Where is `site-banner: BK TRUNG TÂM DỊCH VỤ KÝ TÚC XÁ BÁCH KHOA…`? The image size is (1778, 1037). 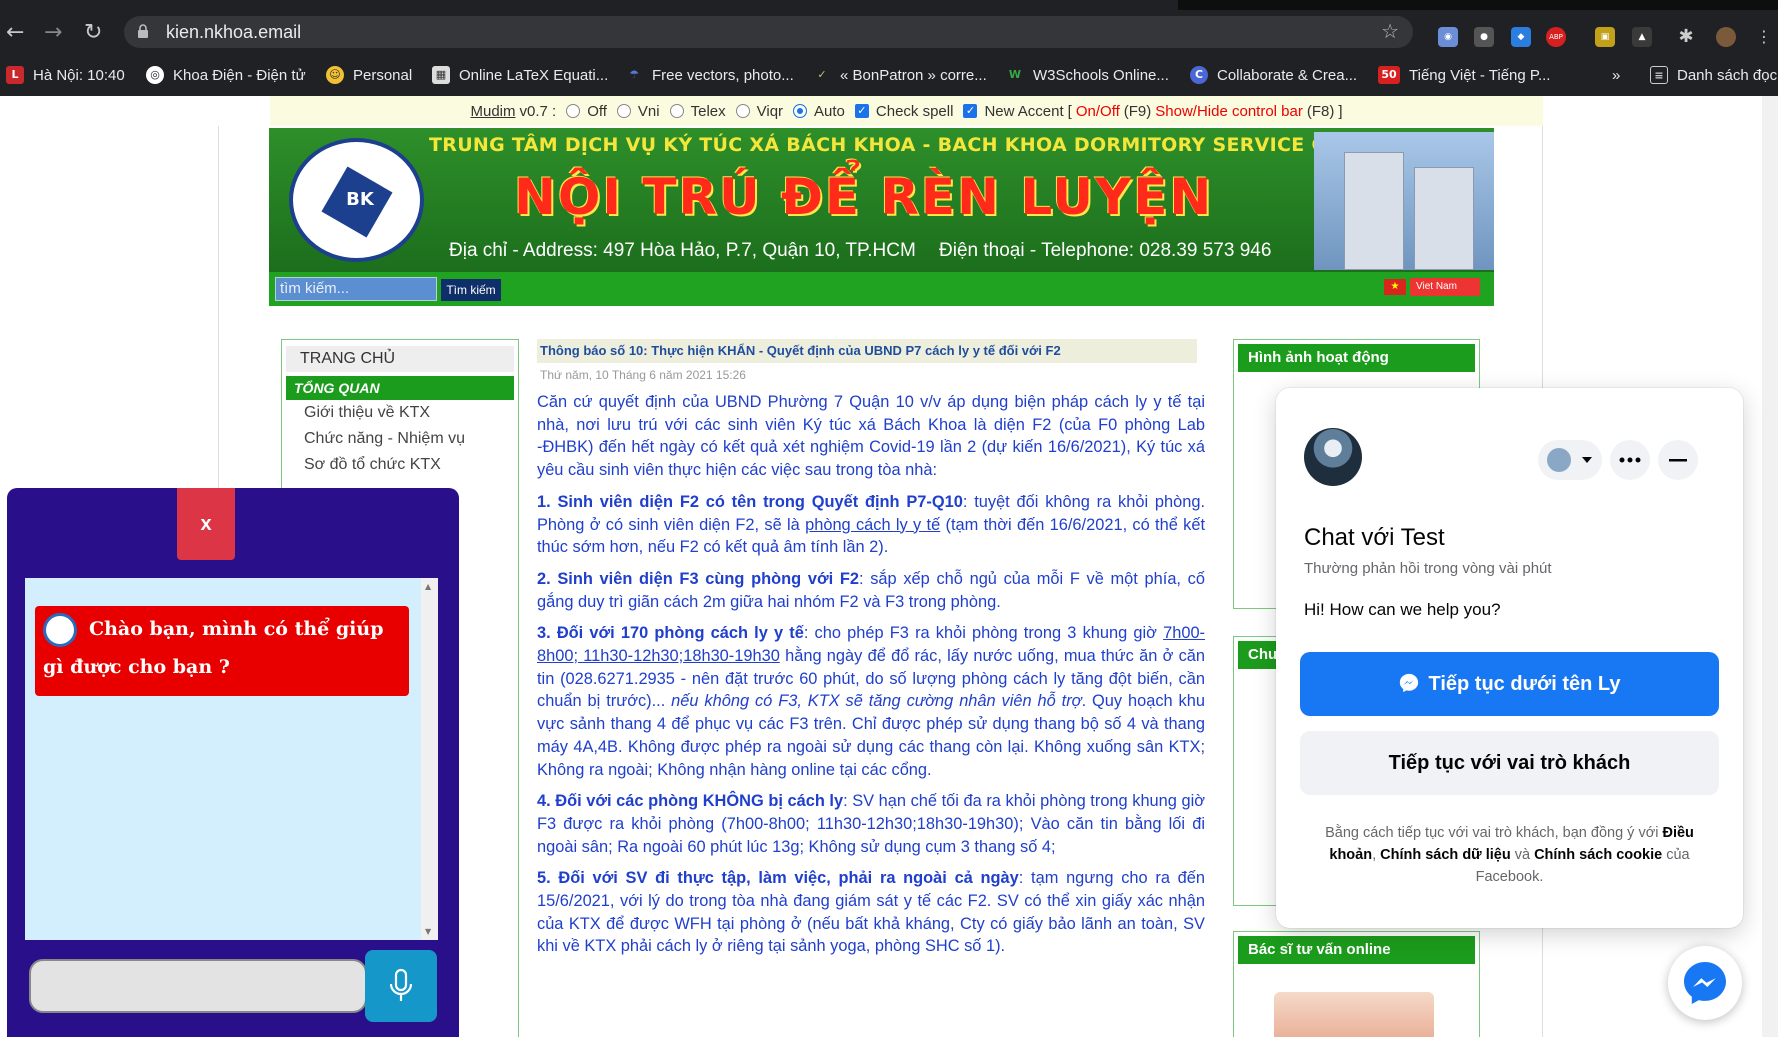
site-banner: BK TRUNG TÂM DỊCH VỤ KÝ TÚC XÁ BÁCH KHOA… is located at coordinates (881, 200).